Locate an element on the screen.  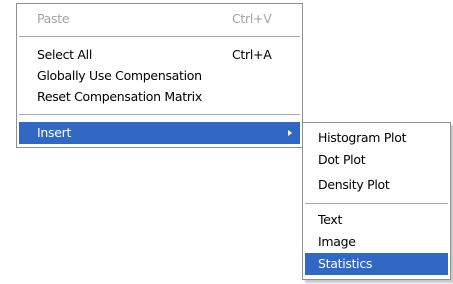
menu-item-globally-use-compensation: Globally Use Compensation is located at coordinates (159, 76).